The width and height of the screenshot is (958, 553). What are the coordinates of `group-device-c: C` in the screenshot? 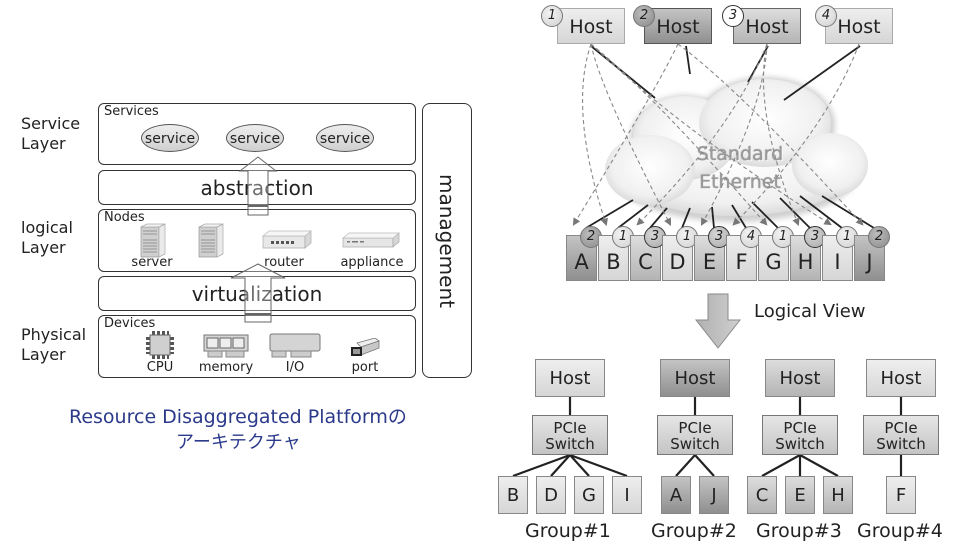 It's located at (762, 495).